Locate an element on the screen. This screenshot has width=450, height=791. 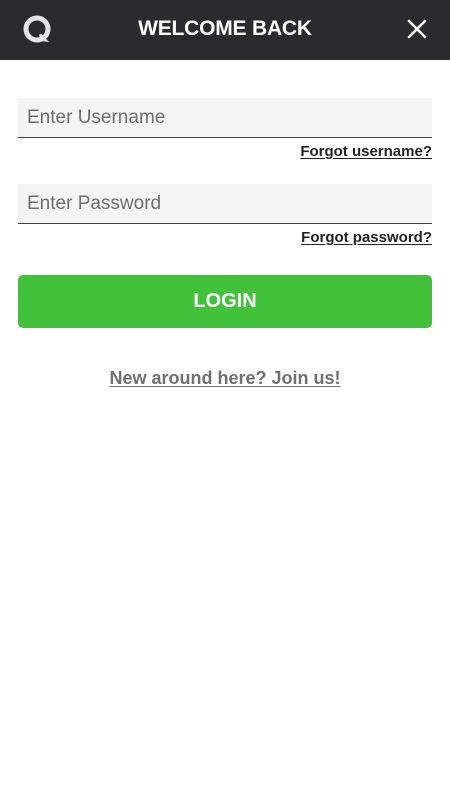
join-link: New around here? Join us! is located at coordinates (224, 378).